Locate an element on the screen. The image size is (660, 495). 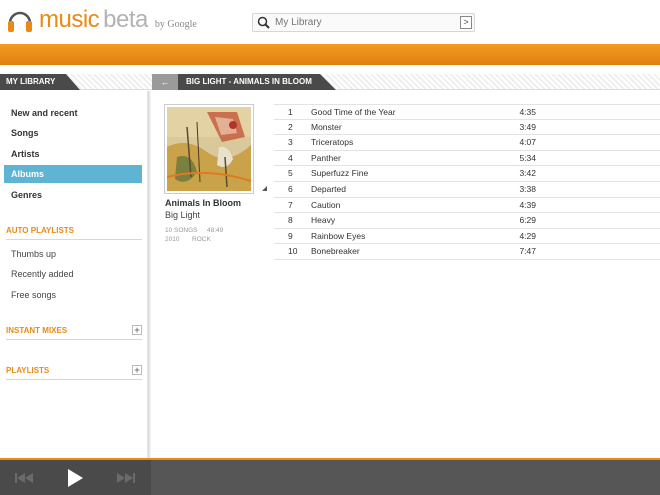
app-logo: music beta by Google is located at coordinates (101, 20).